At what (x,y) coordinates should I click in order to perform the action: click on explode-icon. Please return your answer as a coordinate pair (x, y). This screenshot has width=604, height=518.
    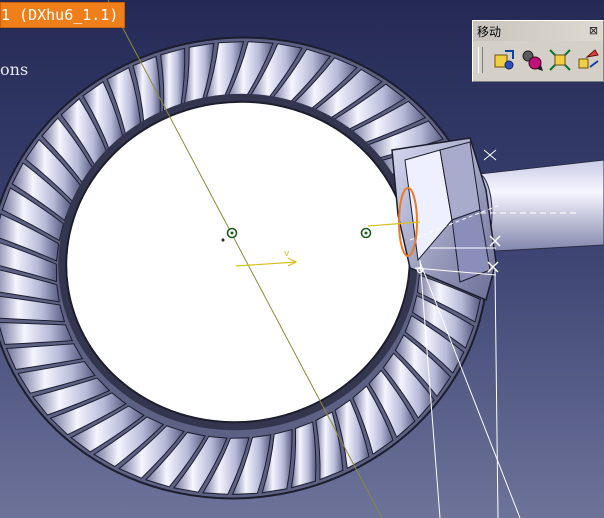
    Looking at the image, I should click on (588, 60).